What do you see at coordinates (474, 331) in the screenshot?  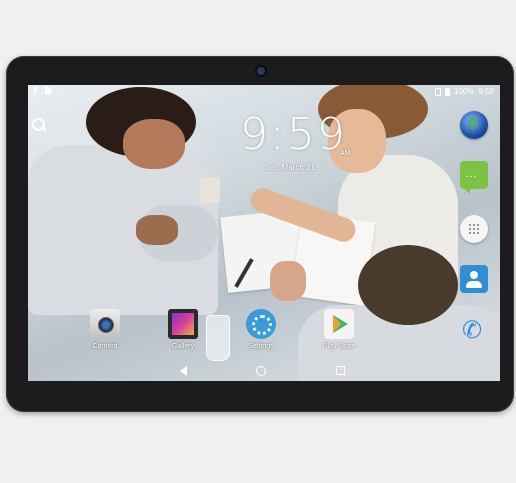 I see `phone-icon: ✆` at bounding box center [474, 331].